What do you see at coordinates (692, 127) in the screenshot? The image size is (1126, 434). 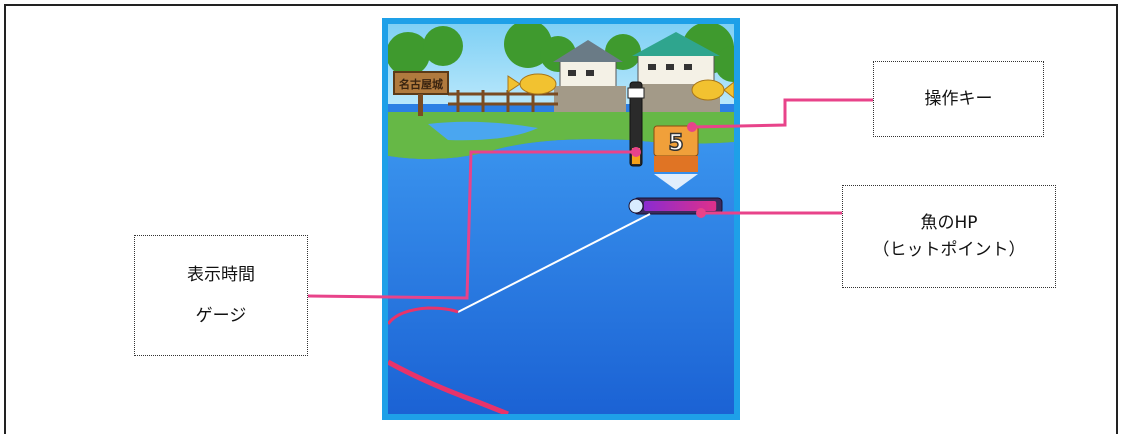 I see `leader-dot-operation-key` at bounding box center [692, 127].